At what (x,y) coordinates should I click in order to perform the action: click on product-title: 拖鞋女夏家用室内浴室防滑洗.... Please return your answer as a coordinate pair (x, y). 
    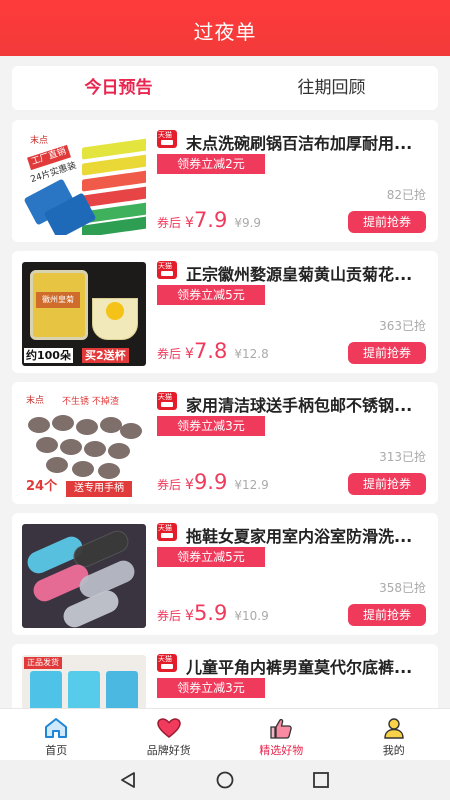
    Looking at the image, I should click on (305, 535).